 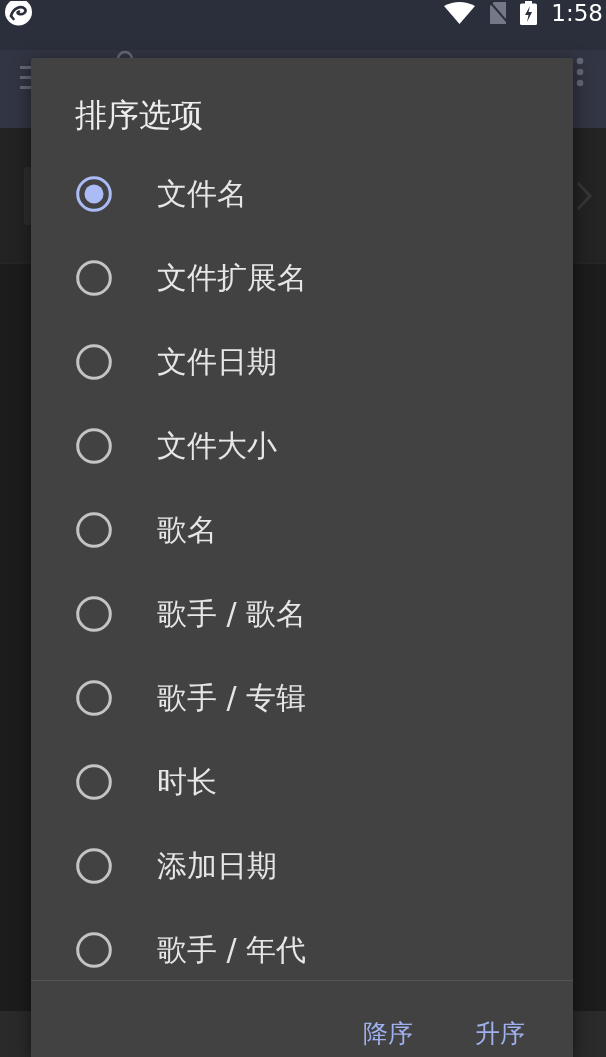 What do you see at coordinates (500, 1034) in the screenshot?
I see `ascending-button: 升序` at bounding box center [500, 1034].